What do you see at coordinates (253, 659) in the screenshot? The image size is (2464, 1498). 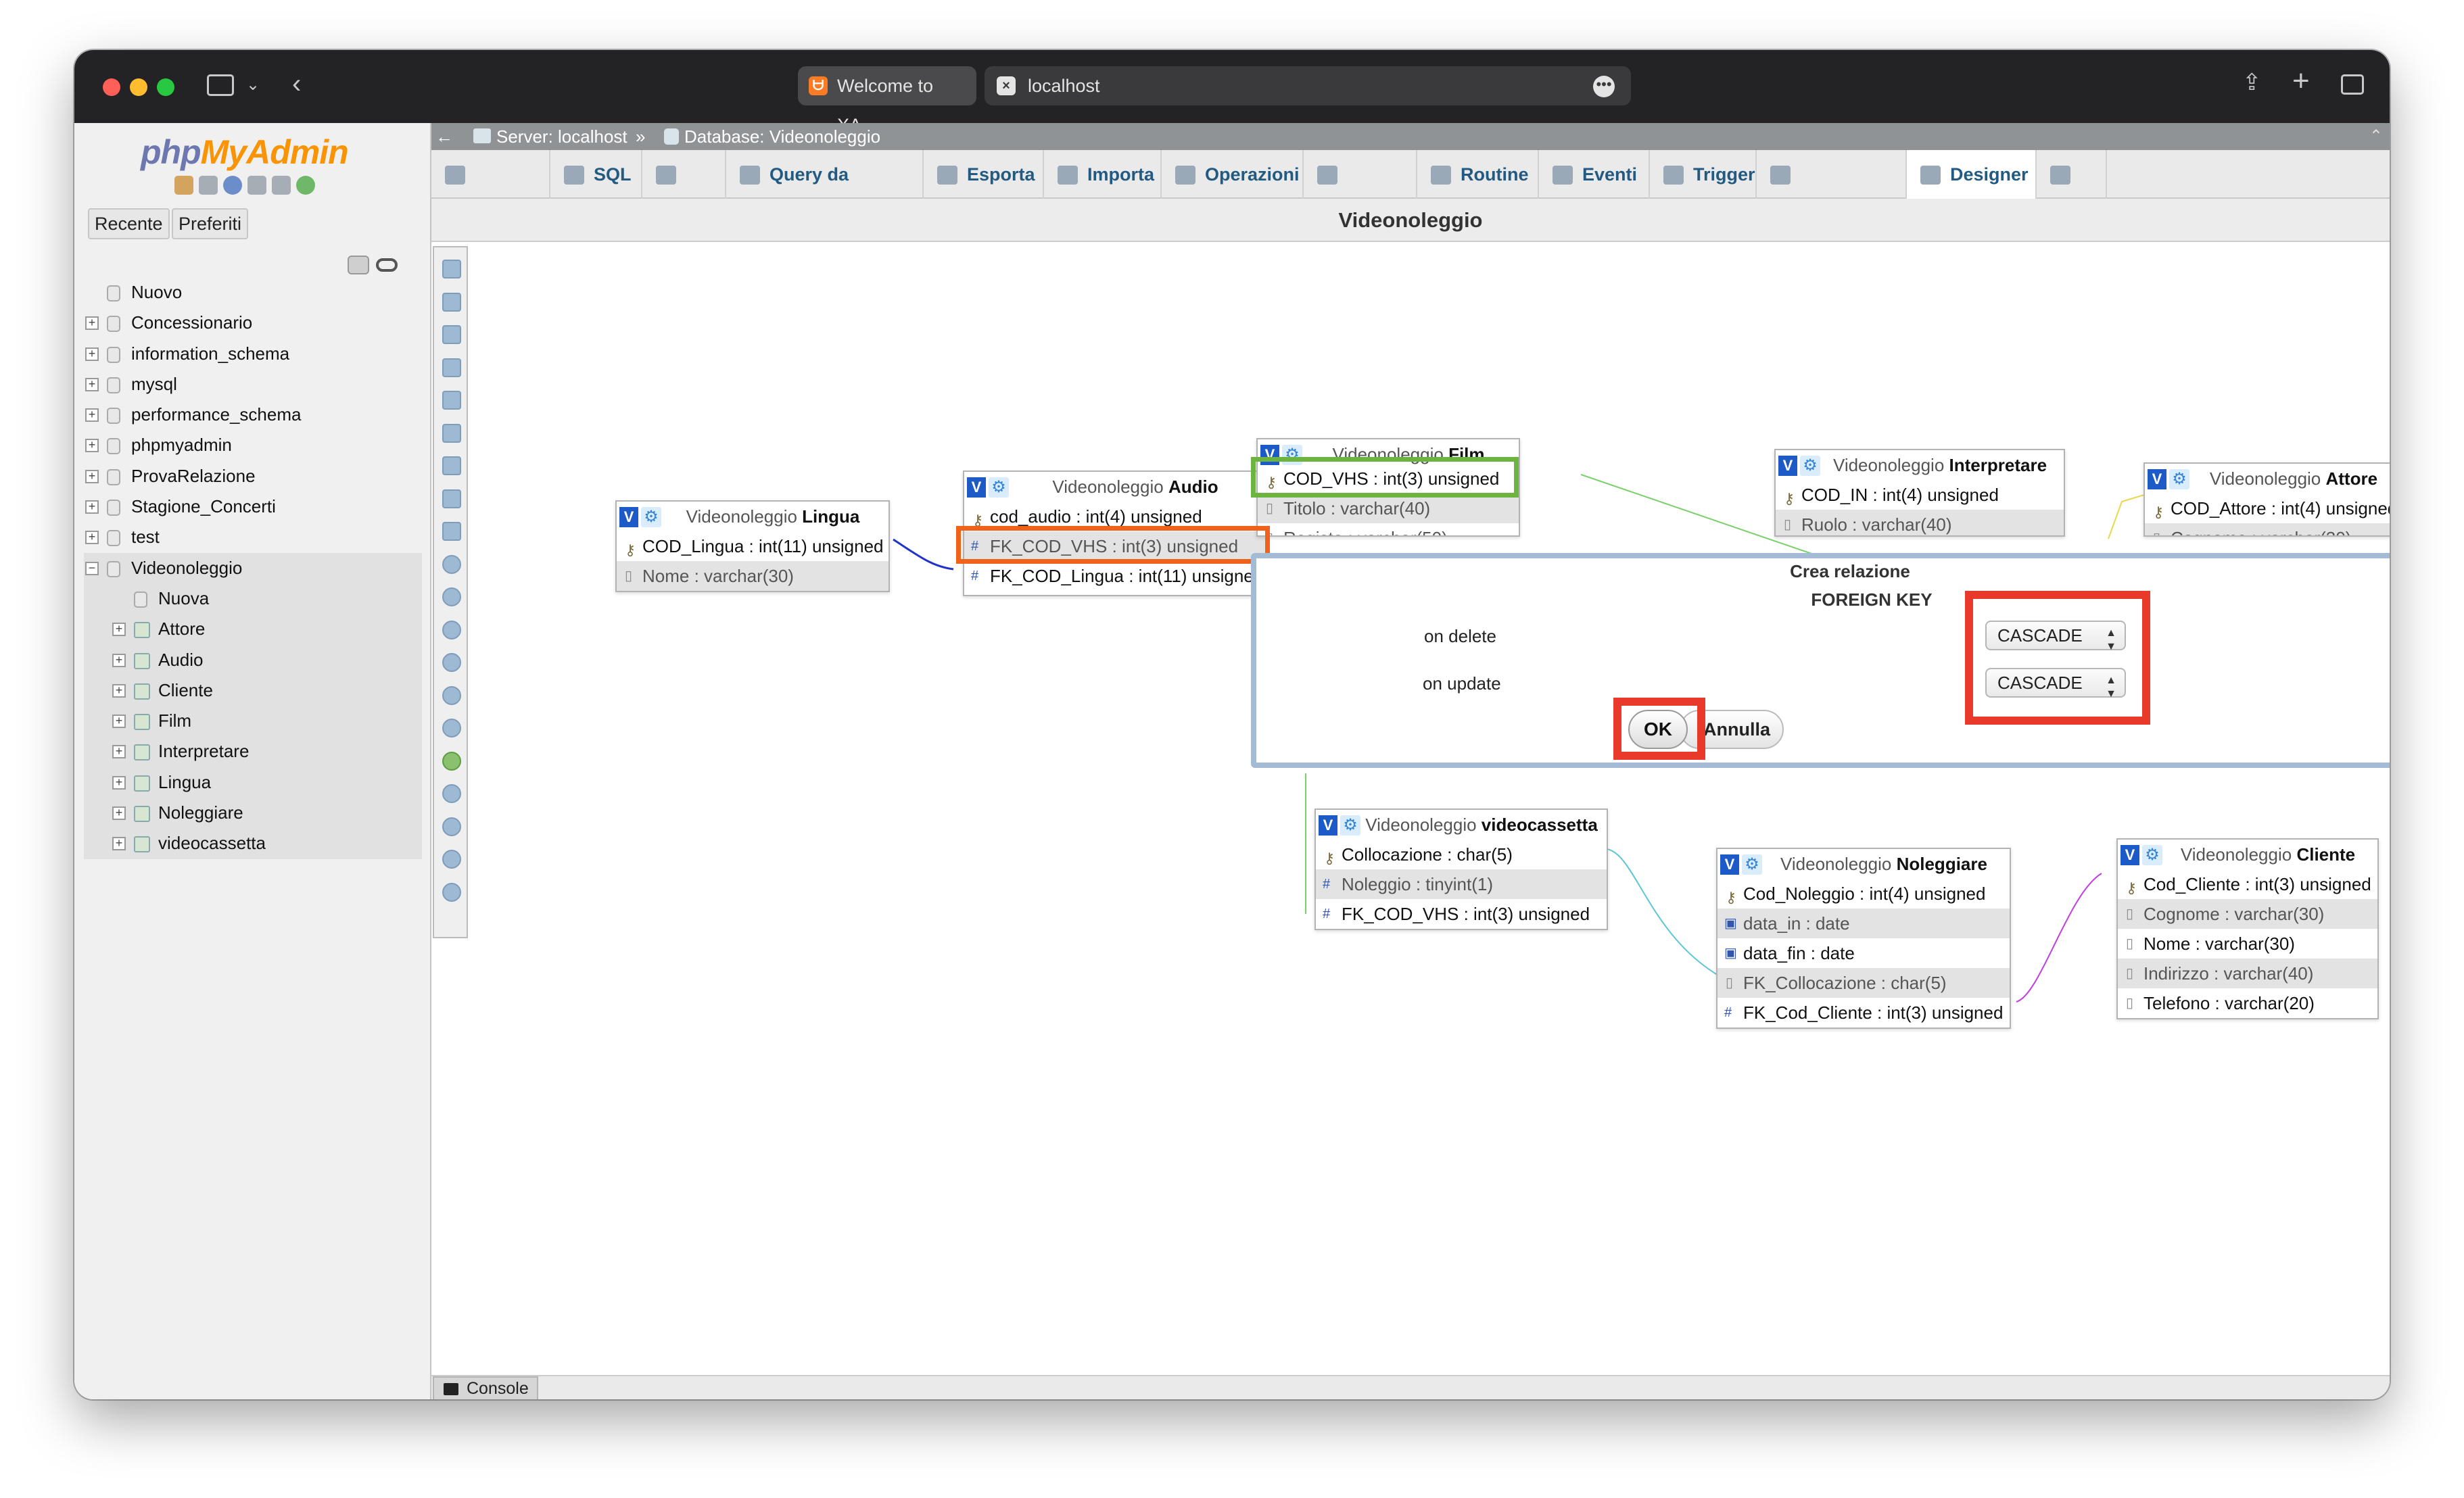 I see `tree-item-audio: + Audio` at bounding box center [253, 659].